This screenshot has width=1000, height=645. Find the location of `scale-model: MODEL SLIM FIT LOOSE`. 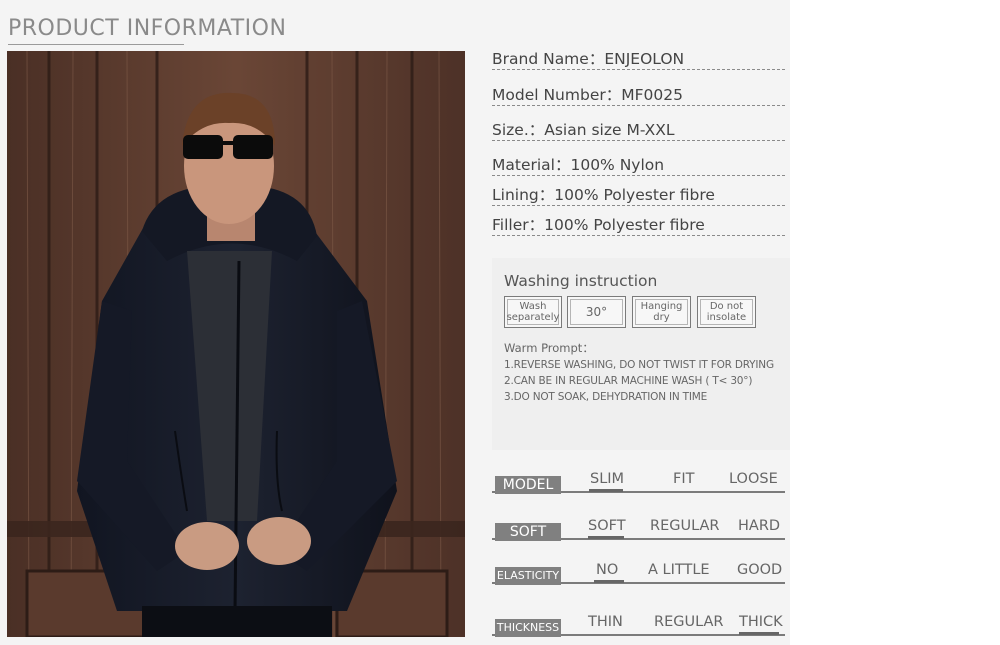

scale-model: MODEL SLIM FIT LOOSE is located at coordinates (638, 478).